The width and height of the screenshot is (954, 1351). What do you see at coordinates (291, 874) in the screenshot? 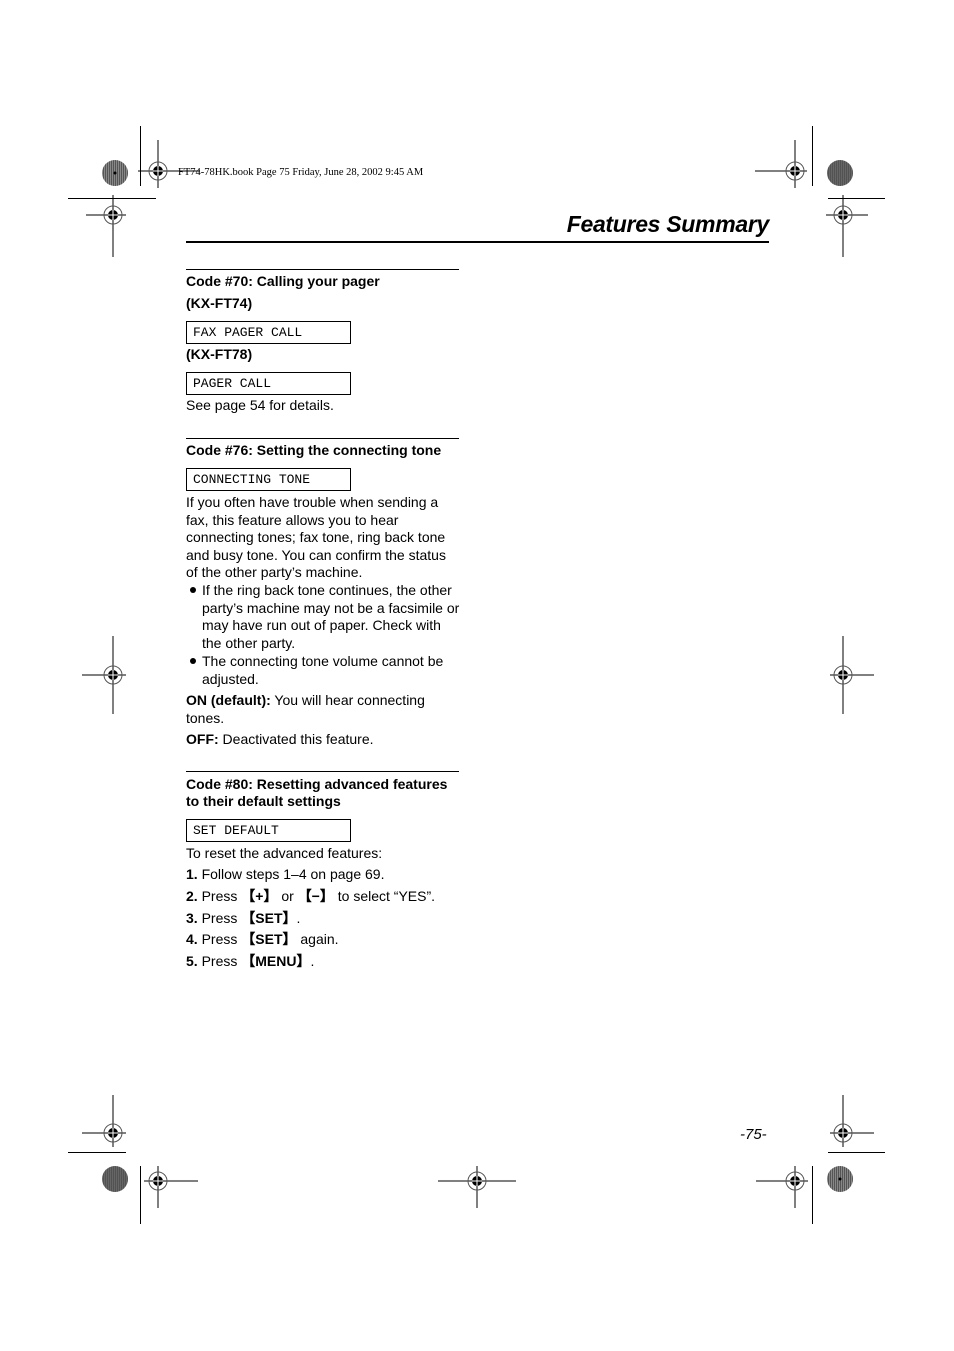
I see `step-text: Follow steps 1–4 on page 69.` at bounding box center [291, 874].